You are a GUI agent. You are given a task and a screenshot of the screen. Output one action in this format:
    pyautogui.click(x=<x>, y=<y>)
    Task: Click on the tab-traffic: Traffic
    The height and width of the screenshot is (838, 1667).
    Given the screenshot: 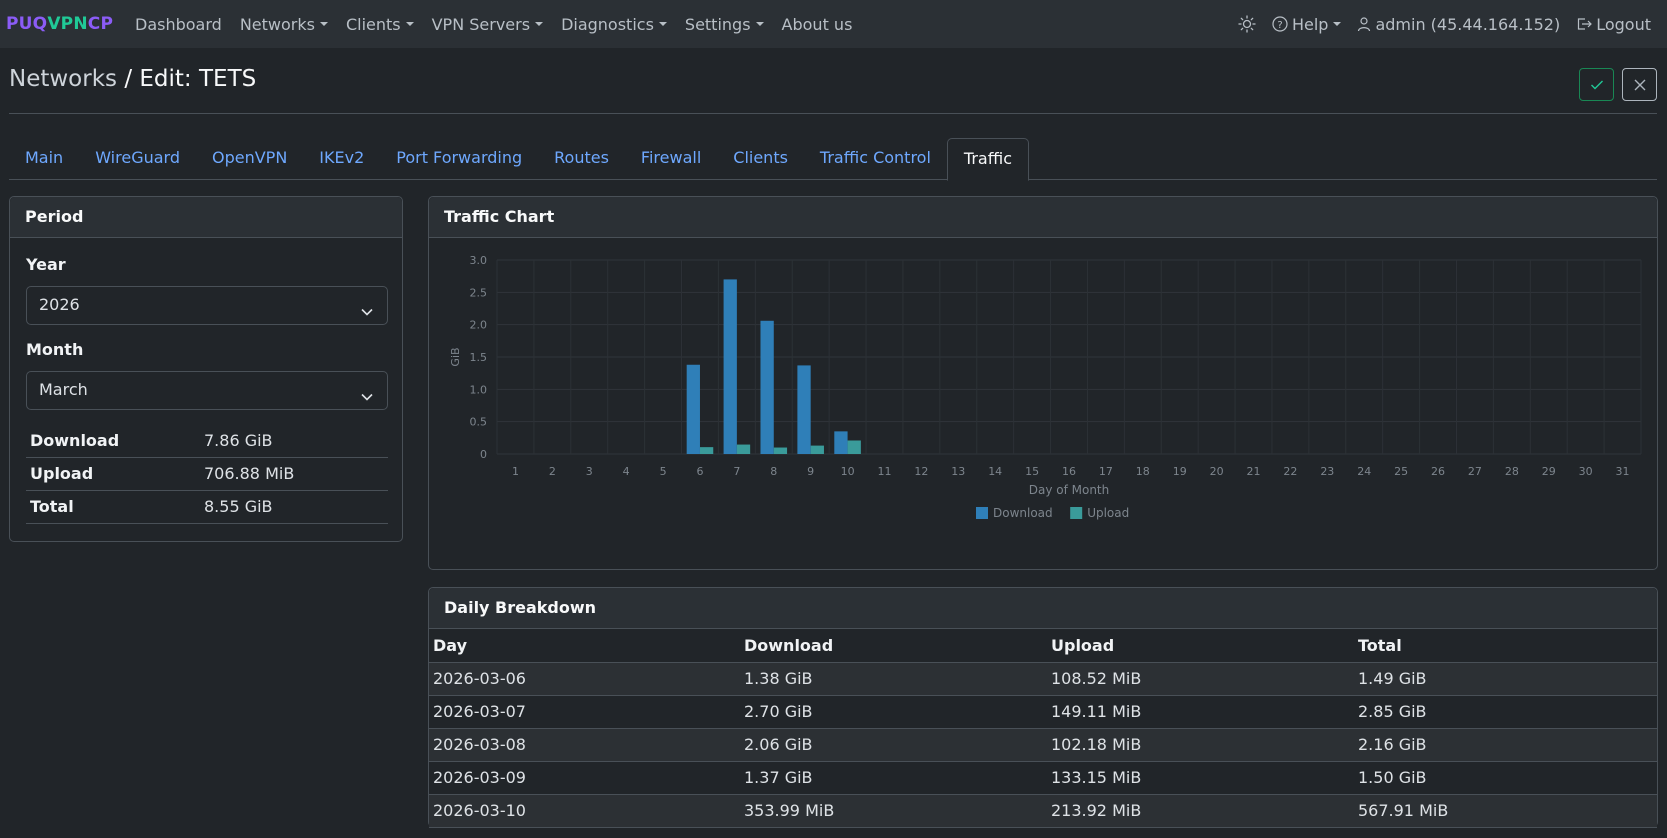 What is the action you would take?
    pyautogui.click(x=987, y=159)
    